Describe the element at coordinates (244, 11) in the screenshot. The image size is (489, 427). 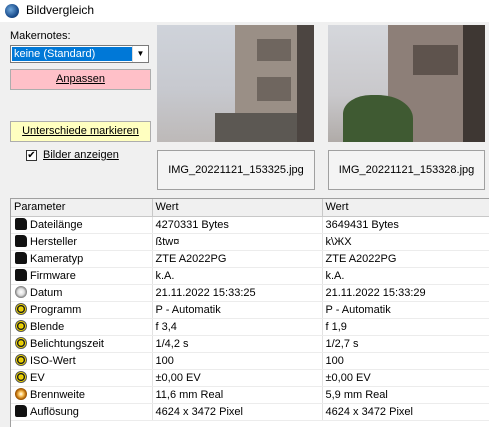
I see `title-bar: Bildvergleich` at that location.